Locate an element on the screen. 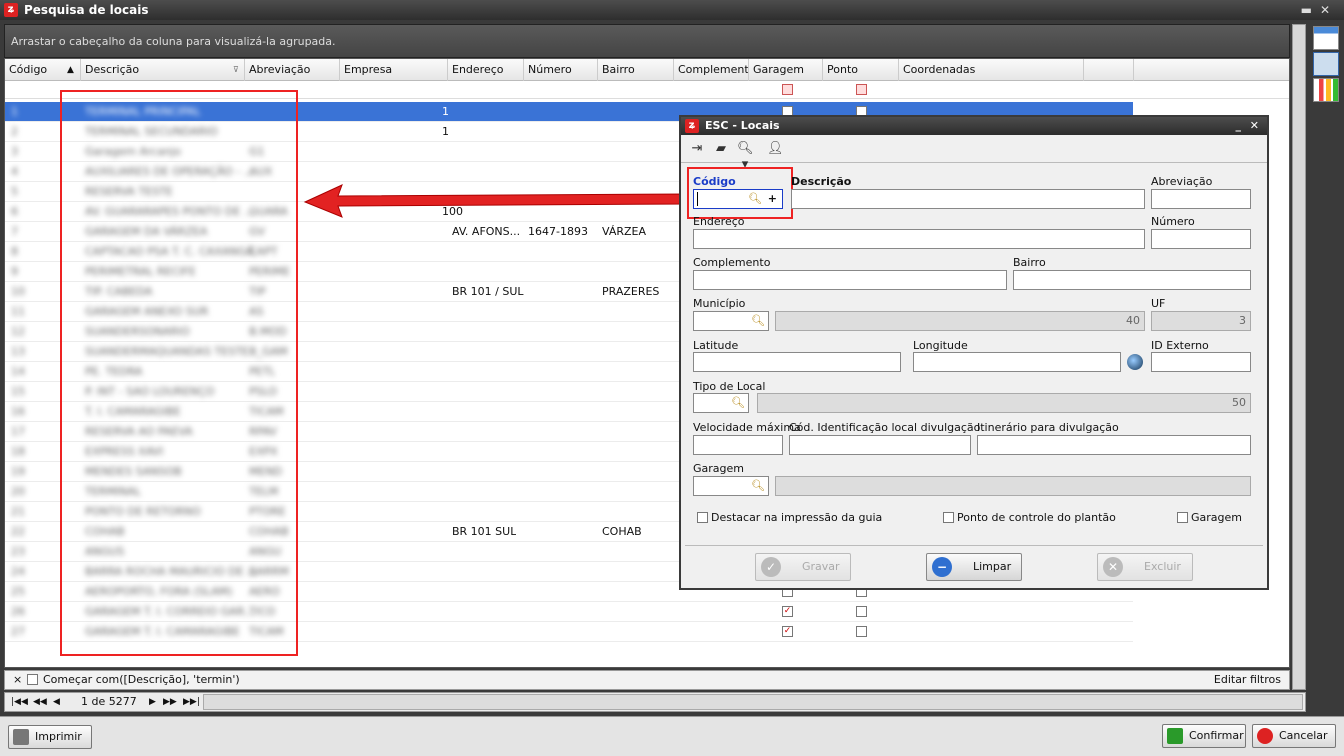  column-header-numero: Número is located at coordinates (561, 70).